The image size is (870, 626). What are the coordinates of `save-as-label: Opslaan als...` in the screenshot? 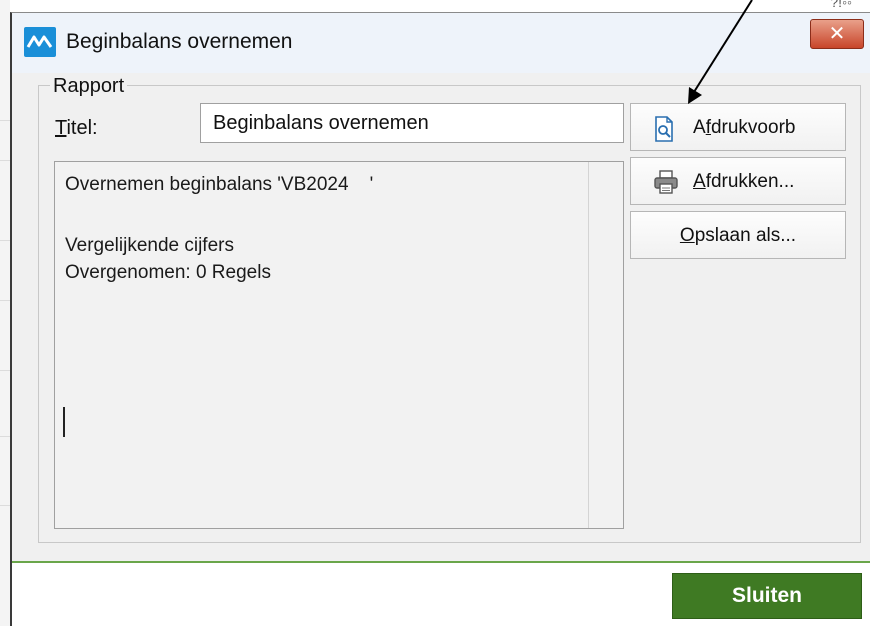 It's located at (738, 235).